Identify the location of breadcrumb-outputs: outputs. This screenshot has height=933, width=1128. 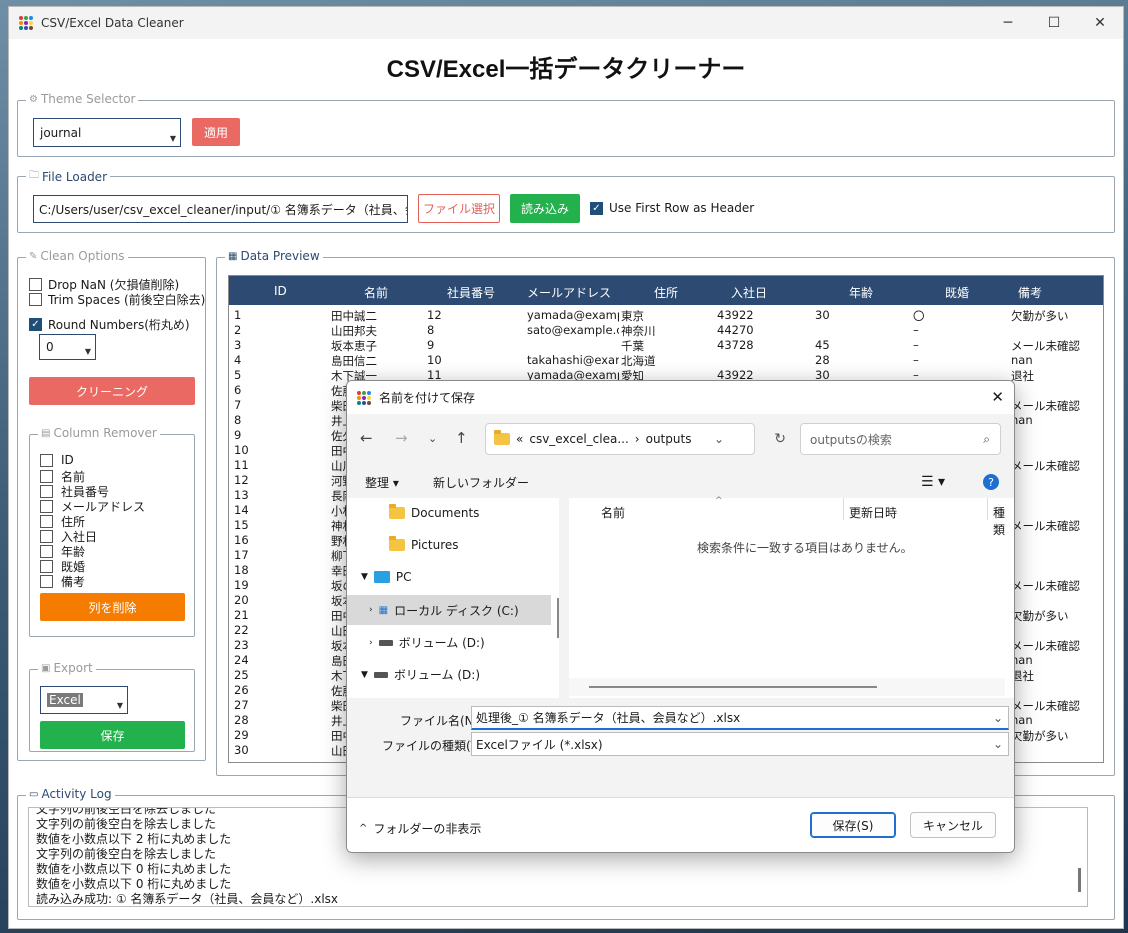
(669, 439).